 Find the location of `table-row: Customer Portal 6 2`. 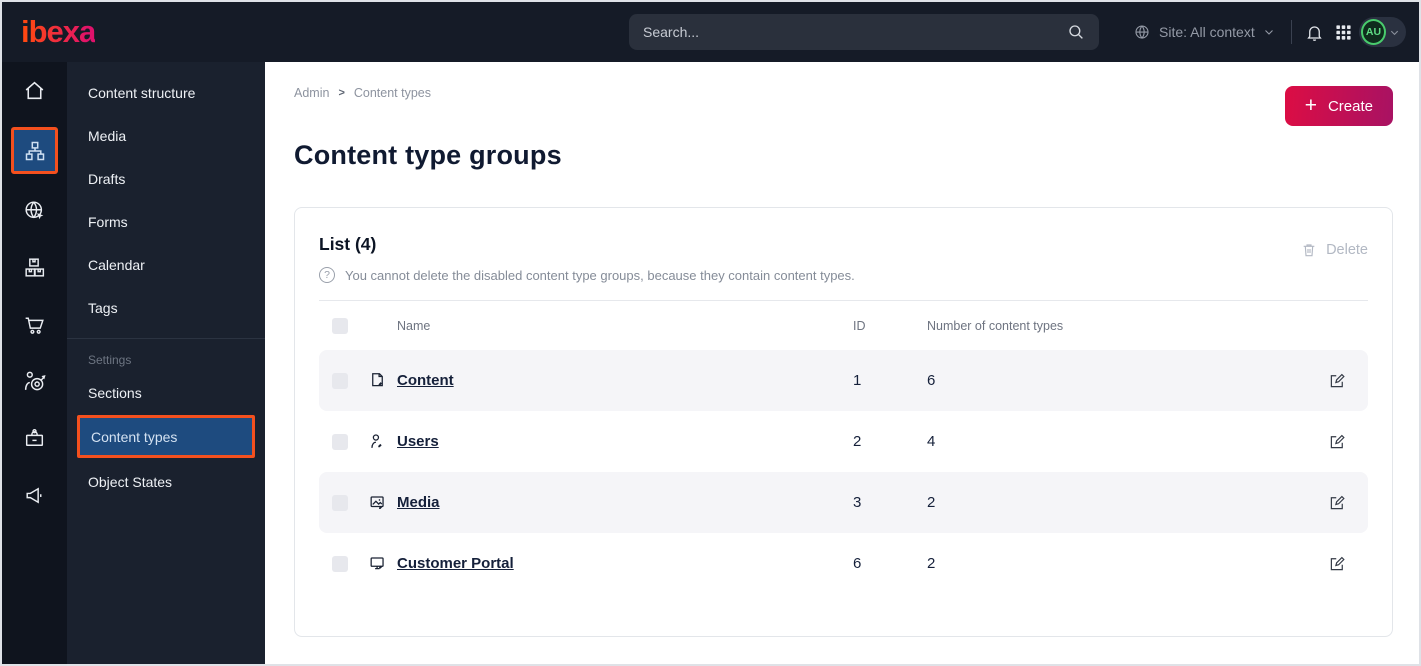

table-row: Customer Portal 6 2 is located at coordinates (843, 563).